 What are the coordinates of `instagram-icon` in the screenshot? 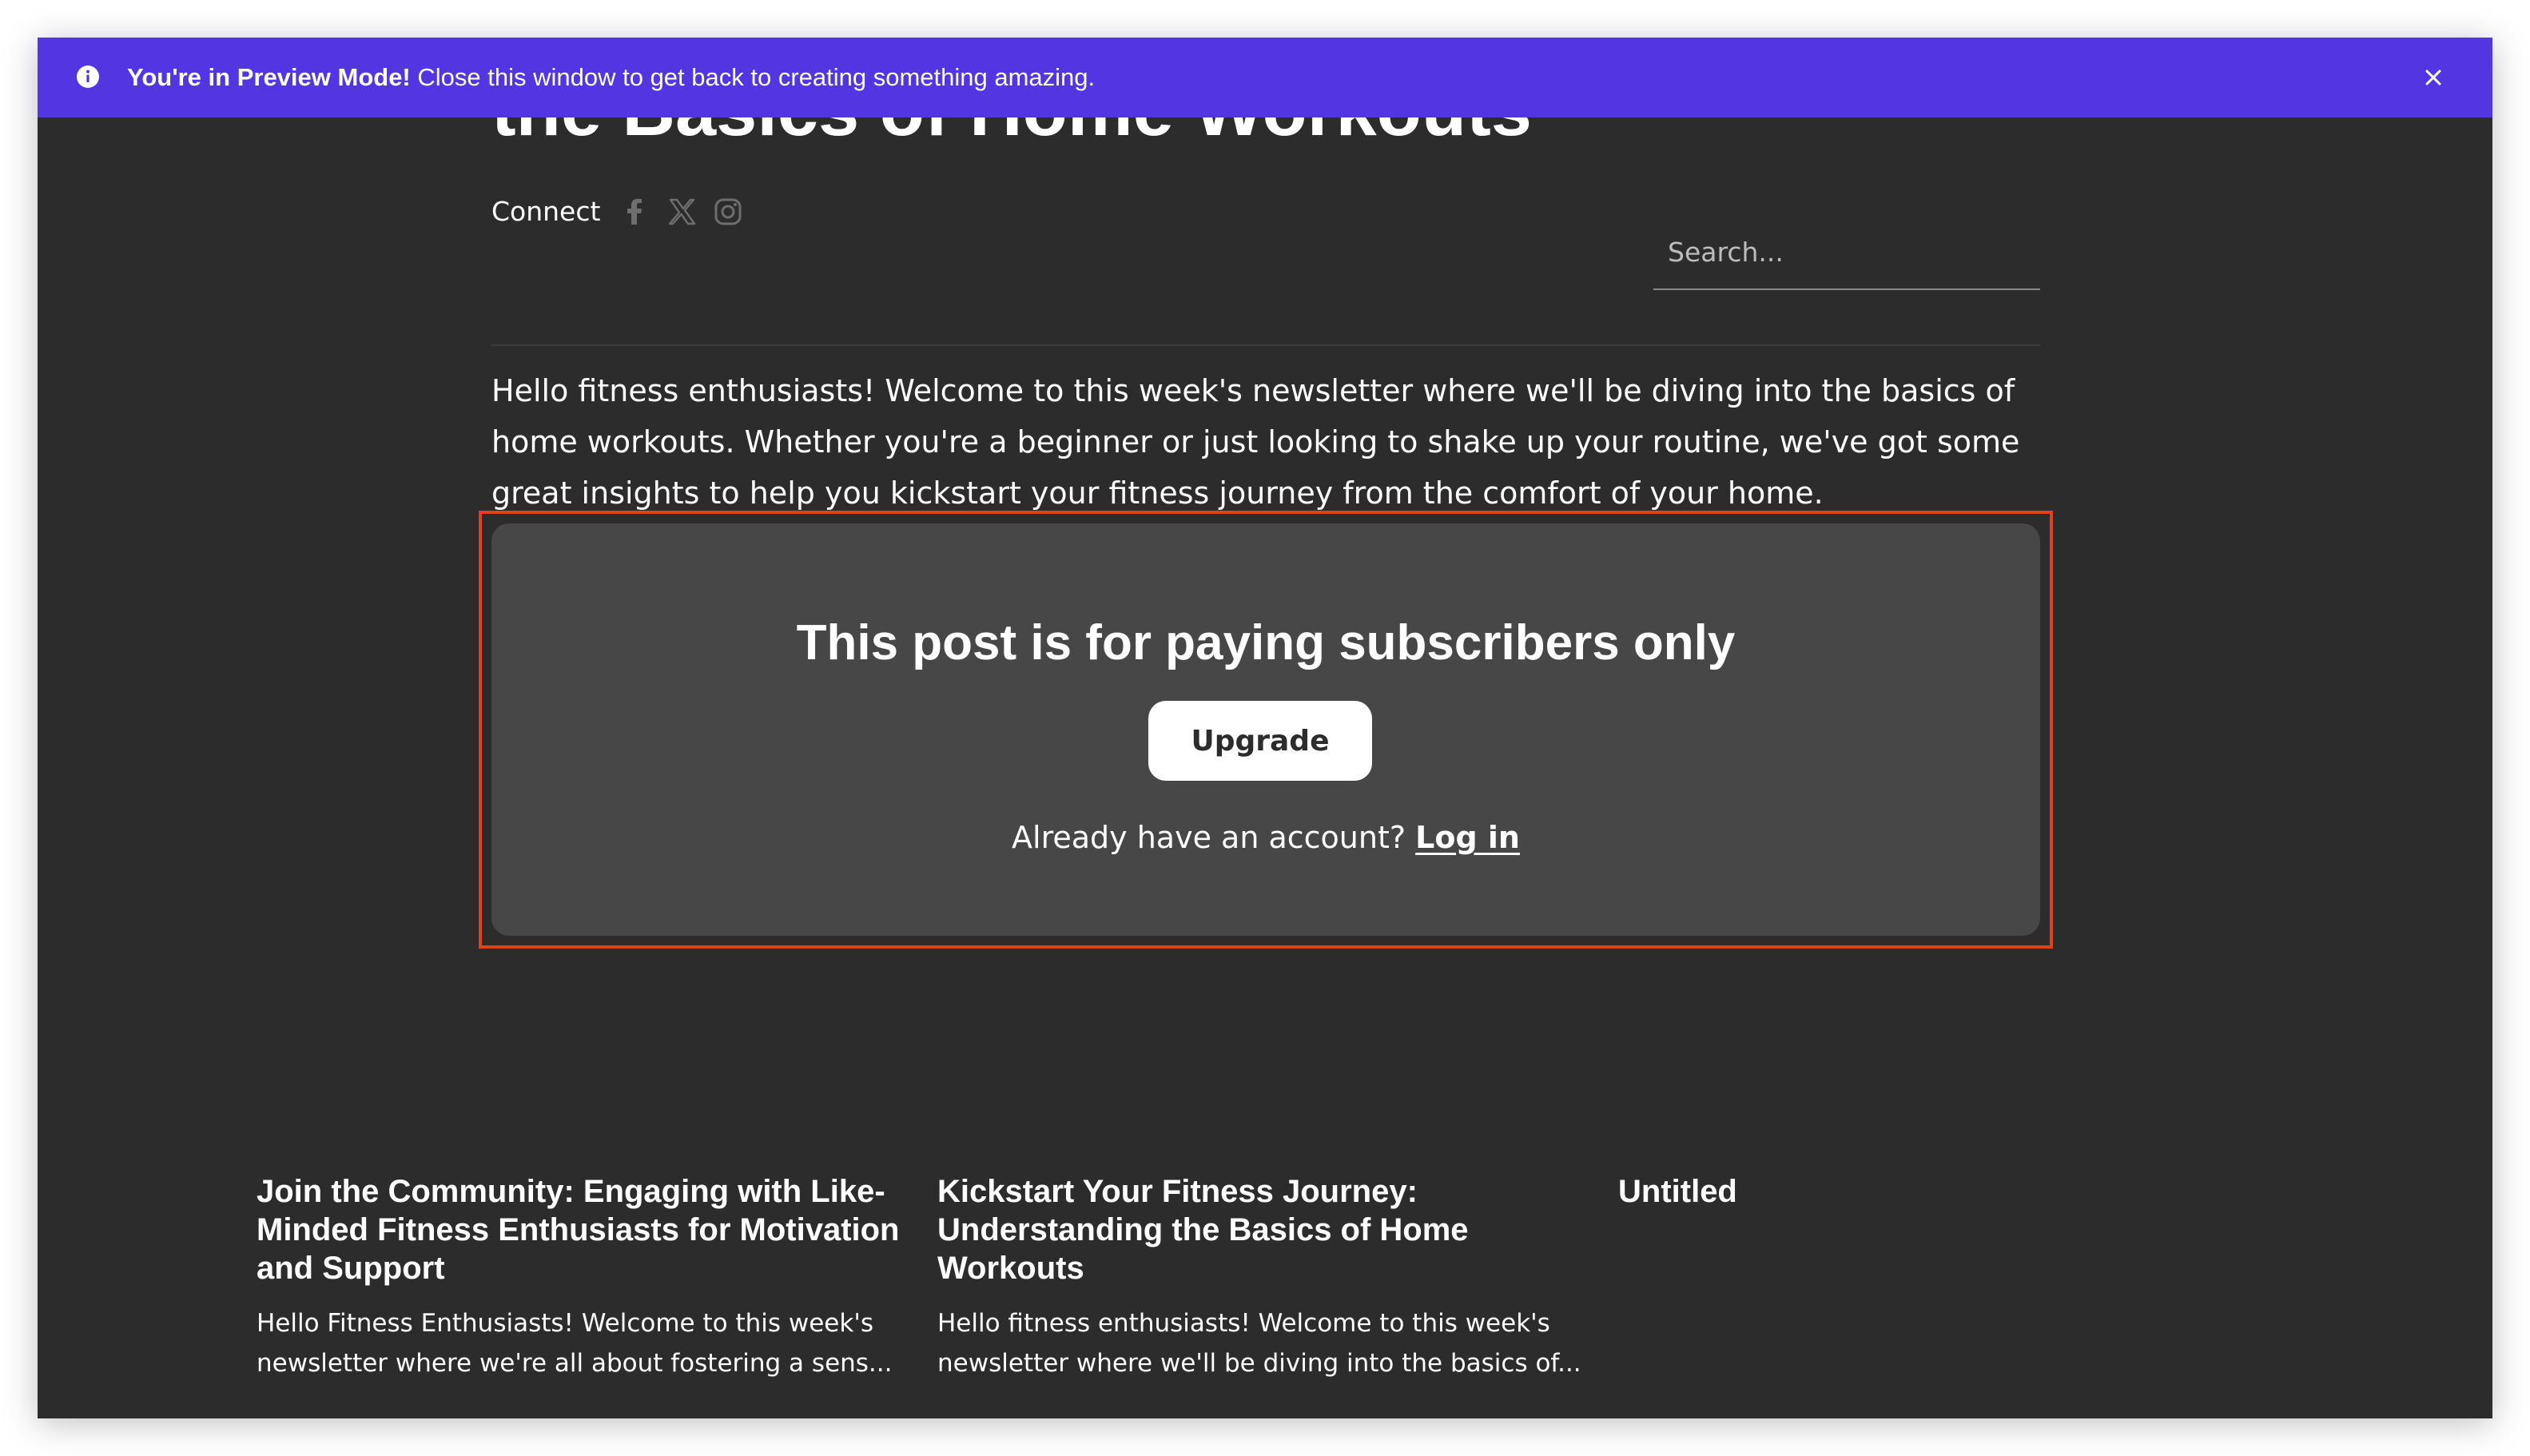 It's located at (728, 212).